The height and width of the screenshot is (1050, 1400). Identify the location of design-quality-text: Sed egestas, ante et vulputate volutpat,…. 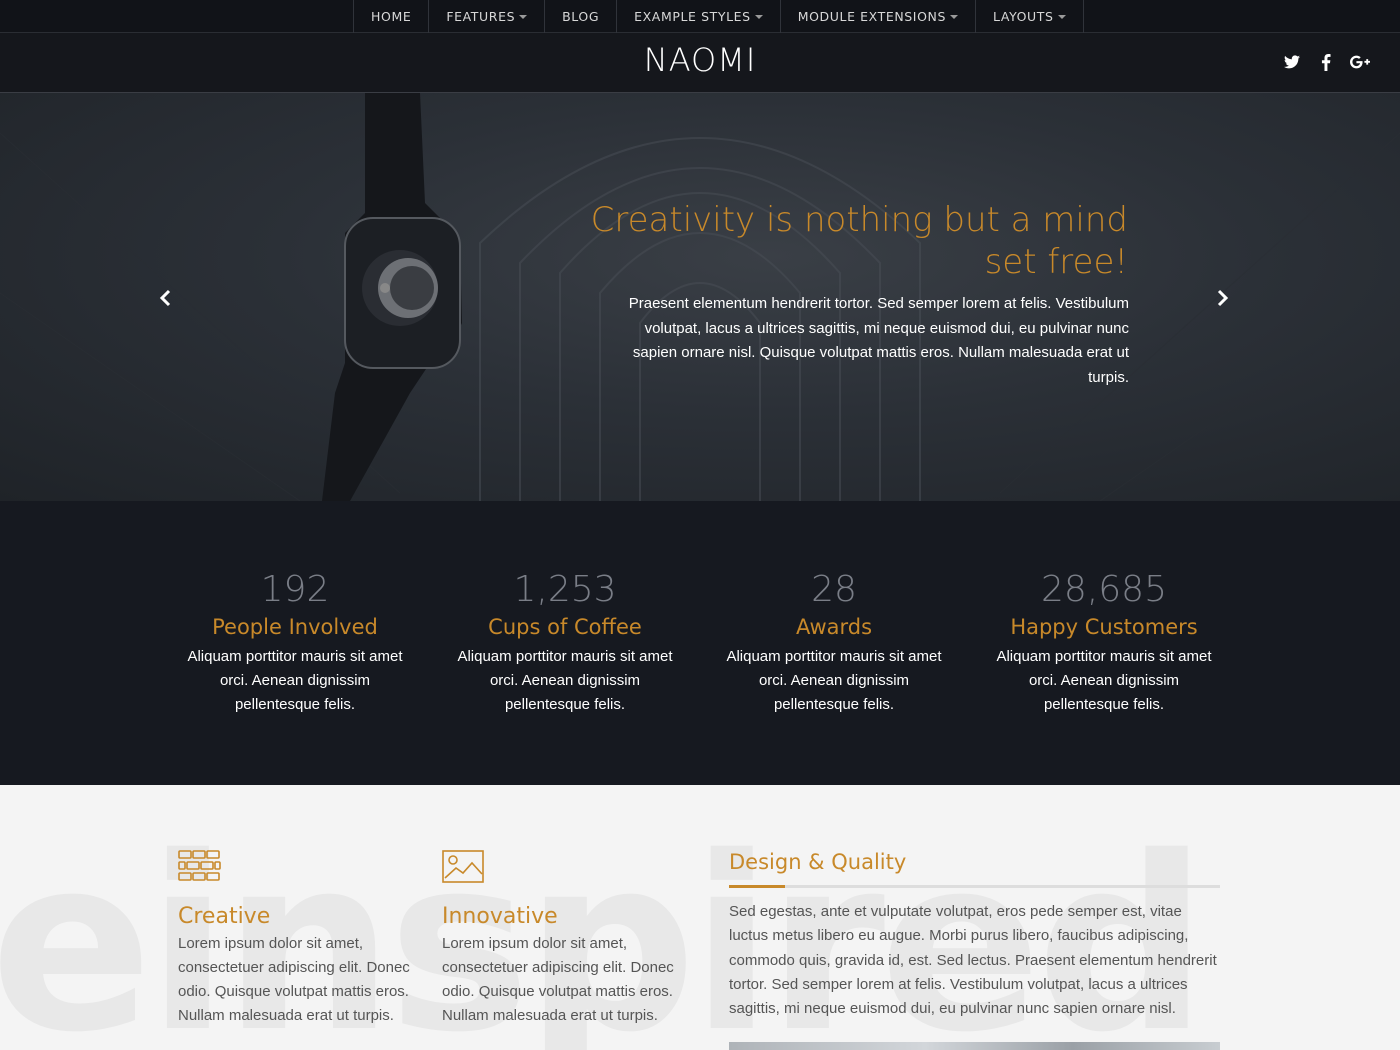
(973, 960).